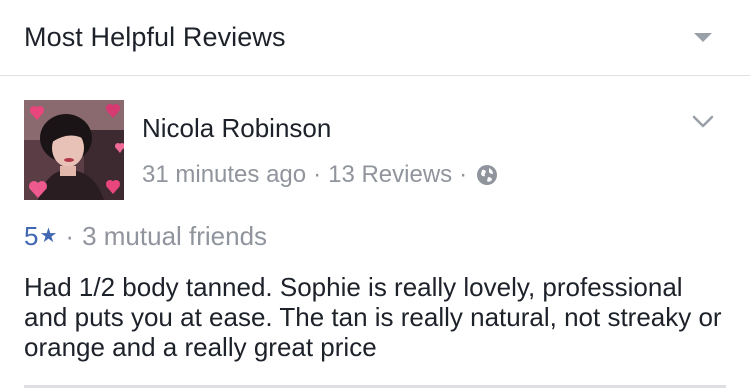  What do you see at coordinates (74, 150) in the screenshot?
I see `avatar` at bounding box center [74, 150].